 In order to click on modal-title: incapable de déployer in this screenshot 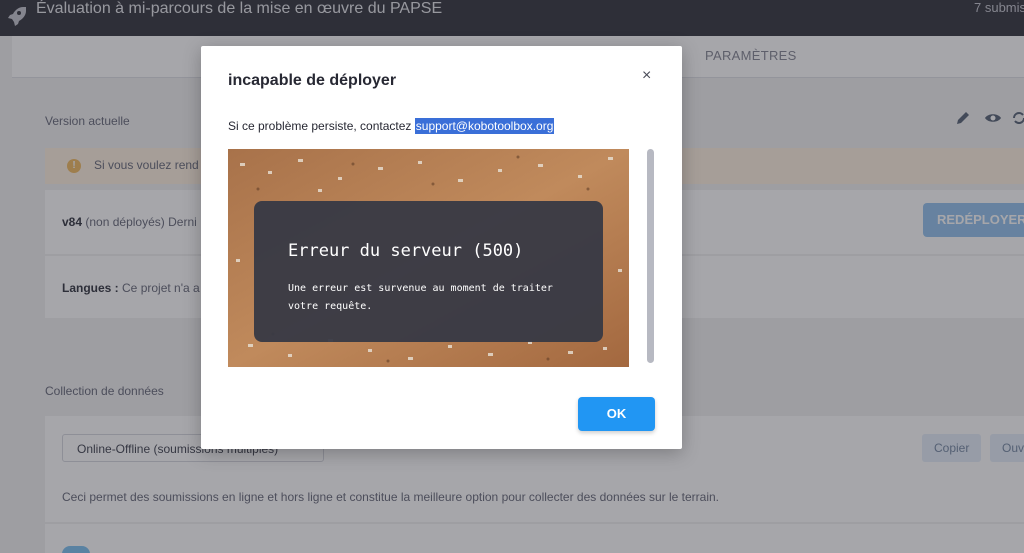, I will do `click(312, 80)`.